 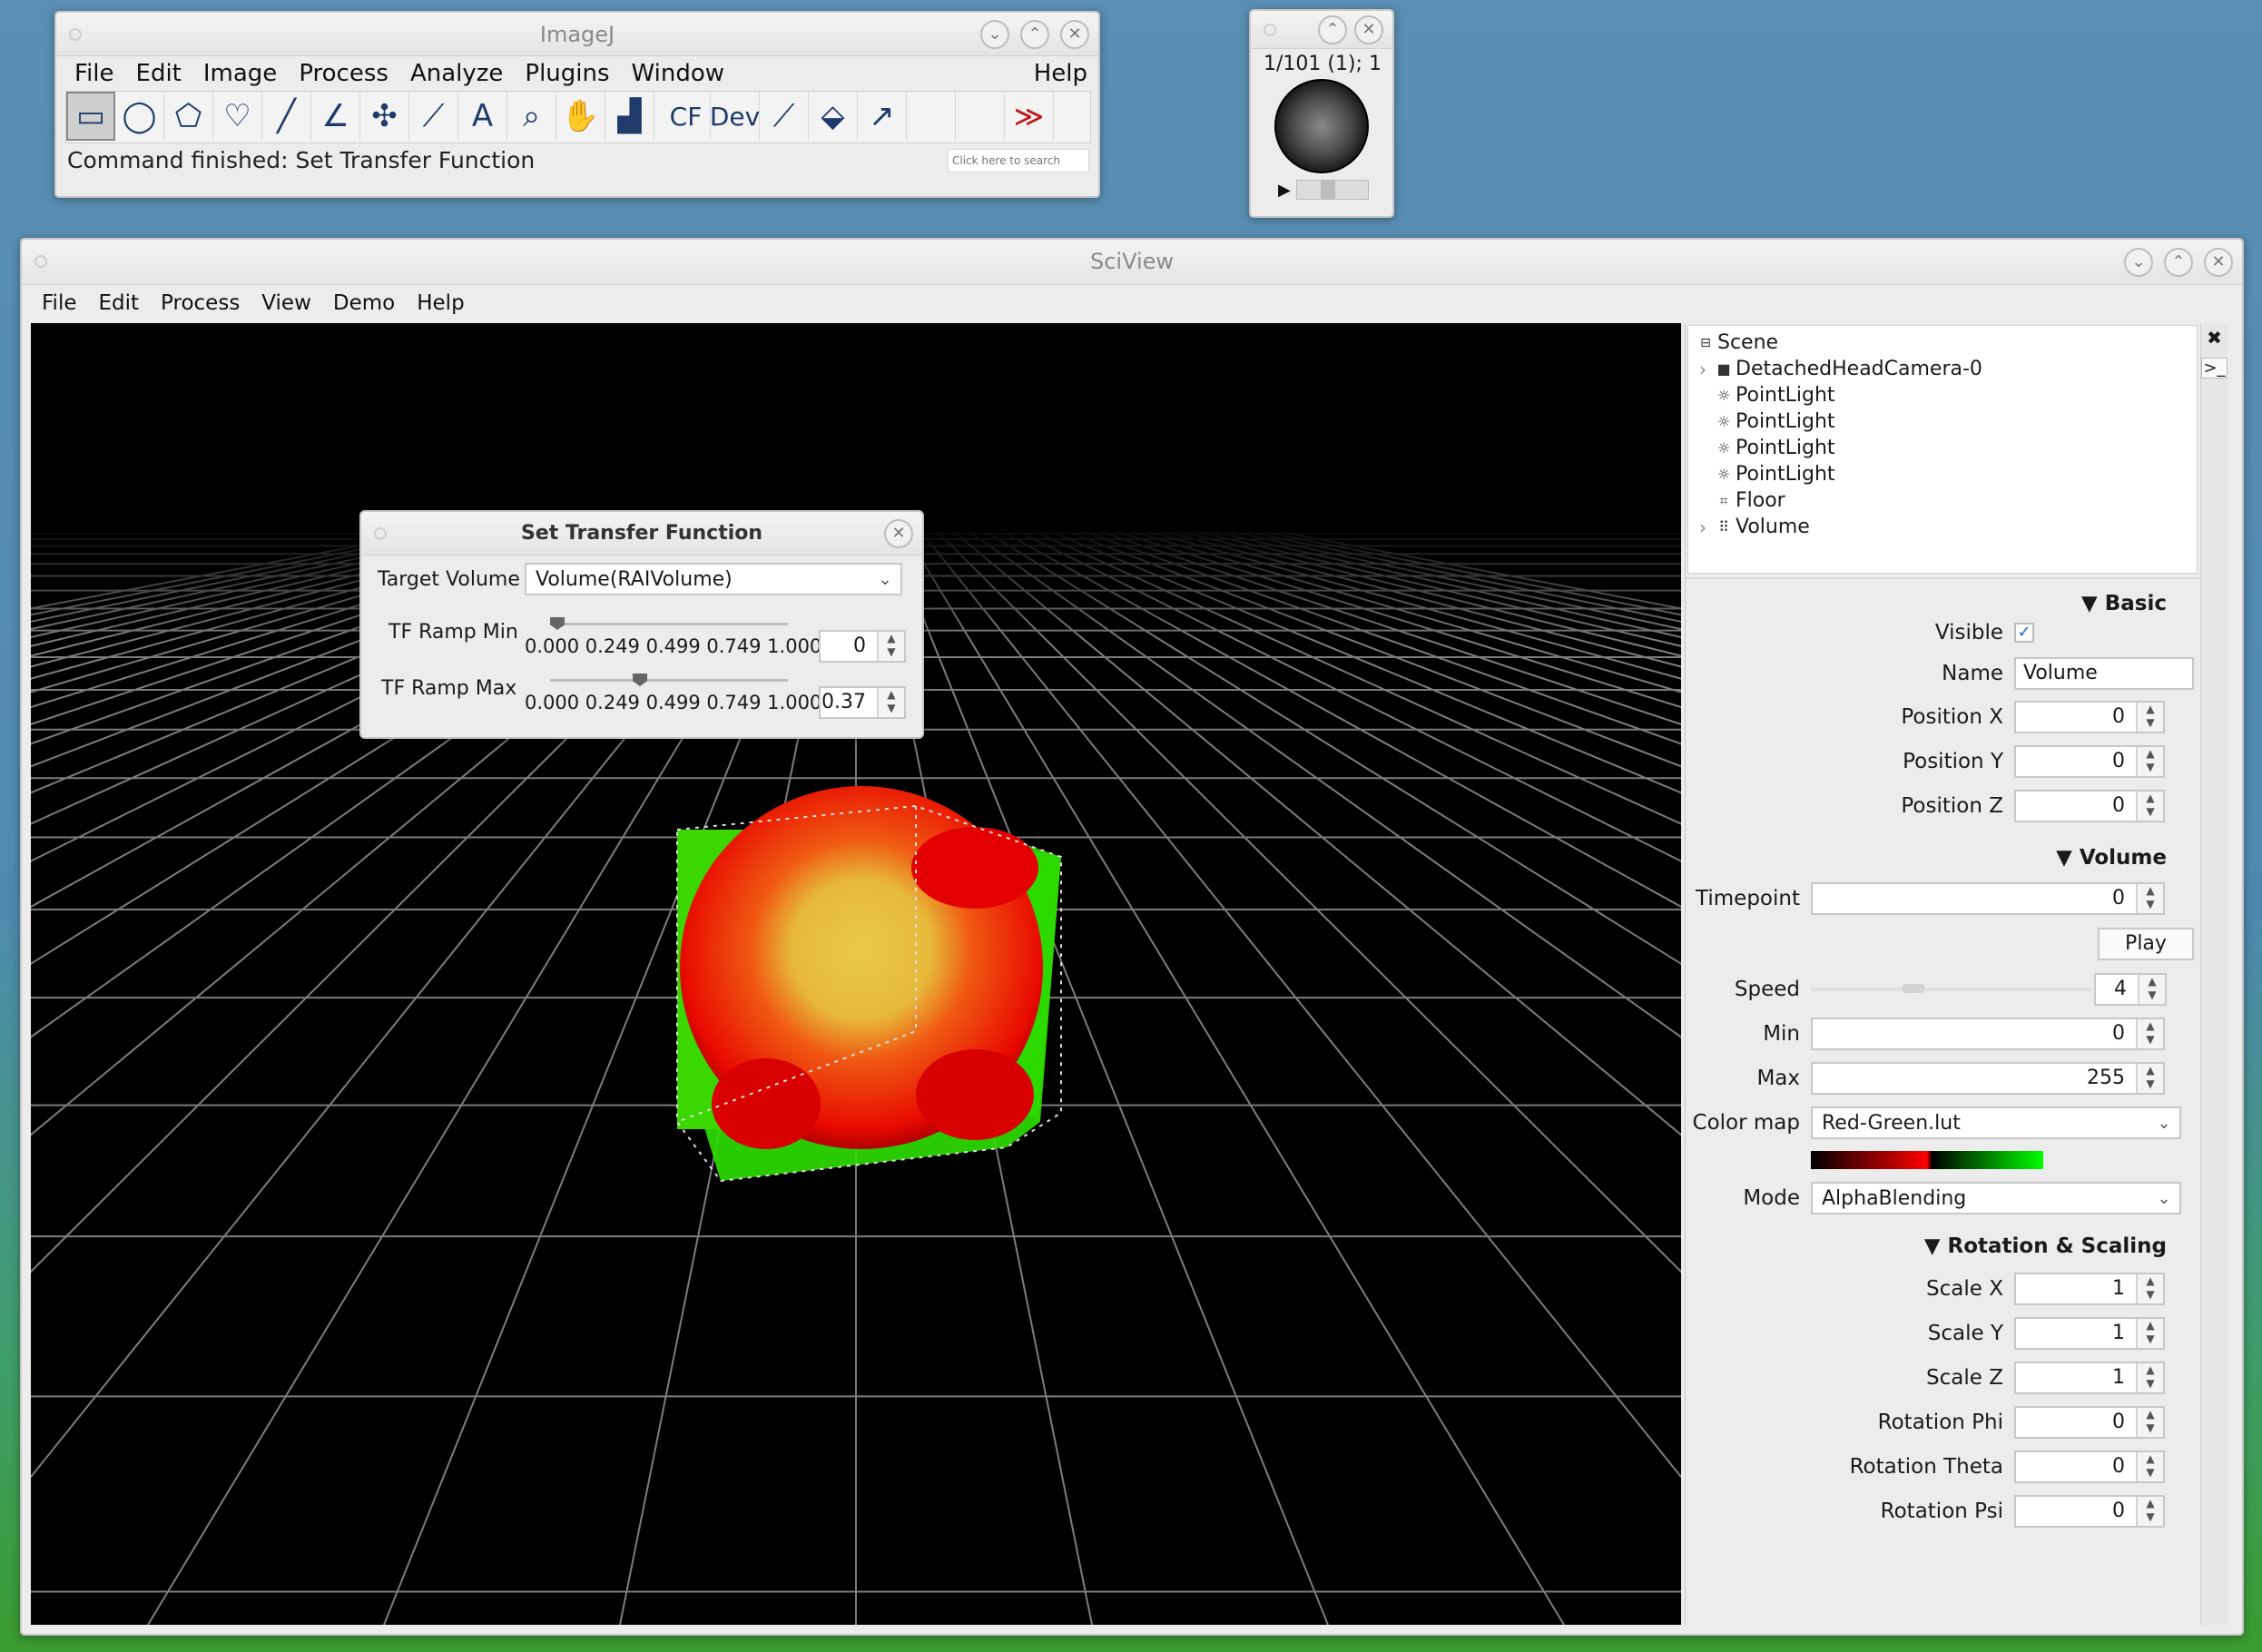 I want to click on ramp-min-slider-thumb, so click(x=557, y=623).